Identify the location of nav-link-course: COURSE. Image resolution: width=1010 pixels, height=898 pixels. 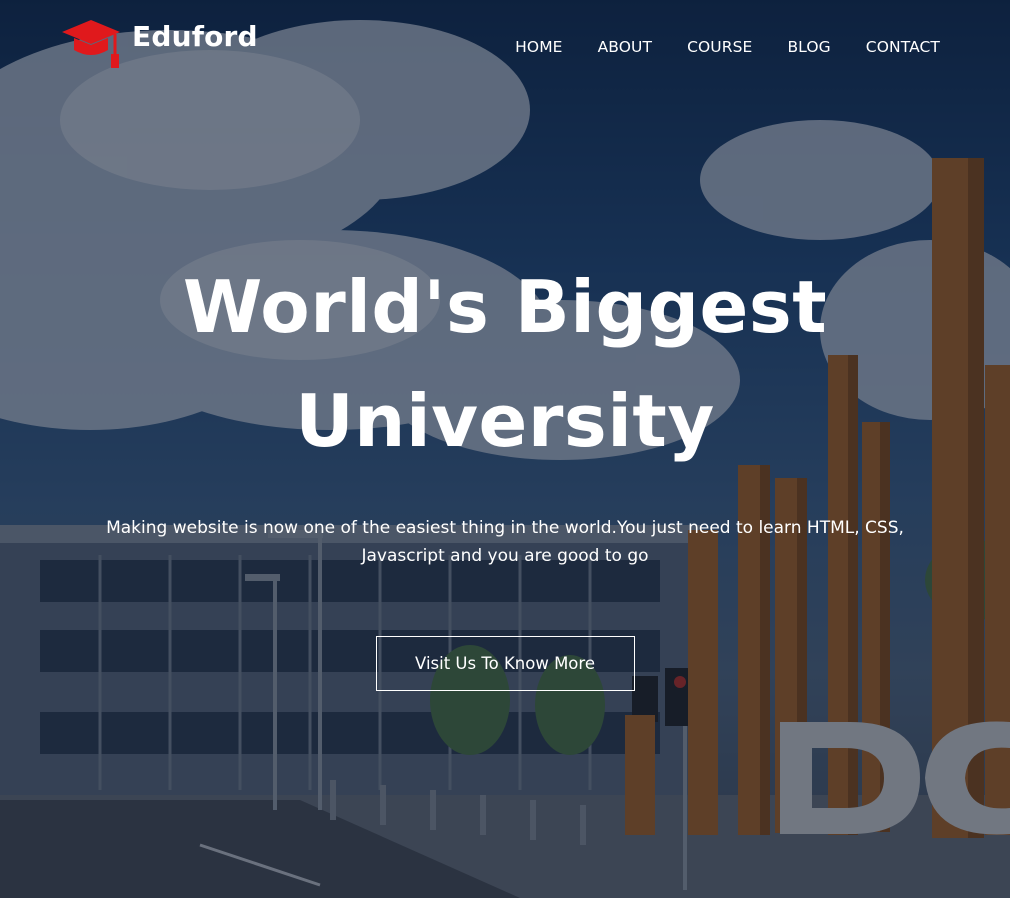
(719, 47).